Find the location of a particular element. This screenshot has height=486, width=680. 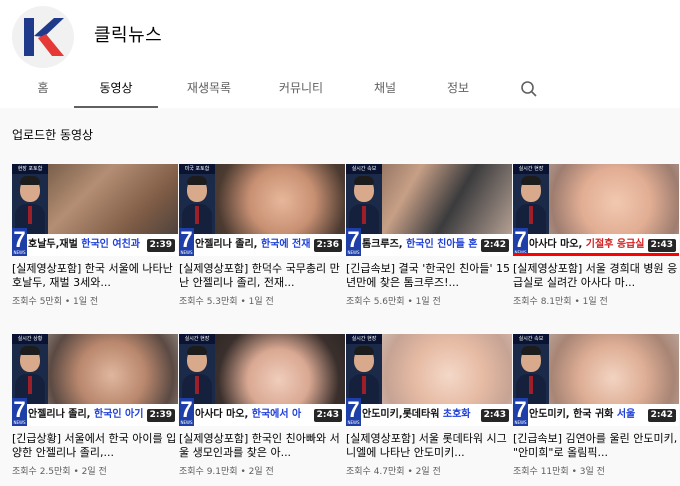

banner-highlight: 한국인 아기 is located at coordinates (118, 414).